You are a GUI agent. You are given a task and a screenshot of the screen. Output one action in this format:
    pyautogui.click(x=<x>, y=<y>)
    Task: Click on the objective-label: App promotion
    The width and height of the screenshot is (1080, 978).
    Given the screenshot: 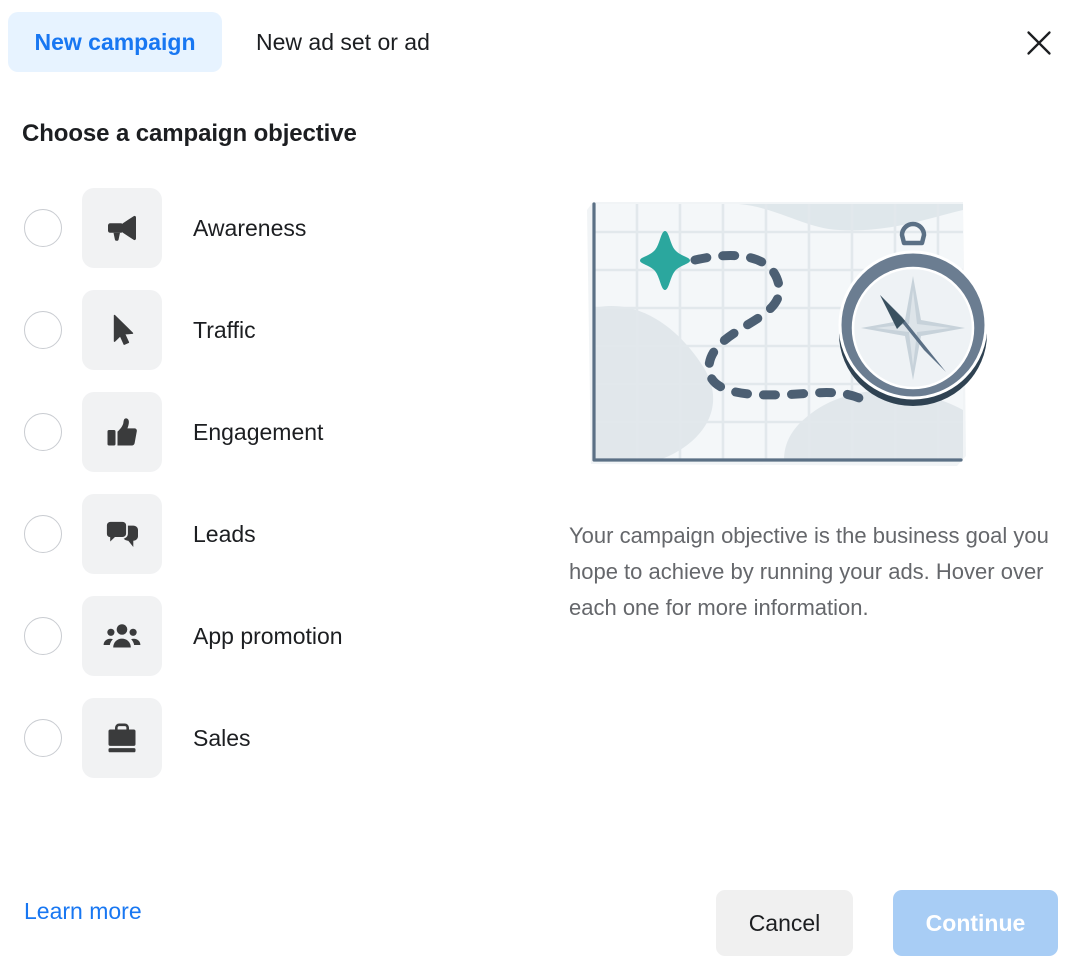 What is the action you would take?
    pyautogui.click(x=268, y=635)
    